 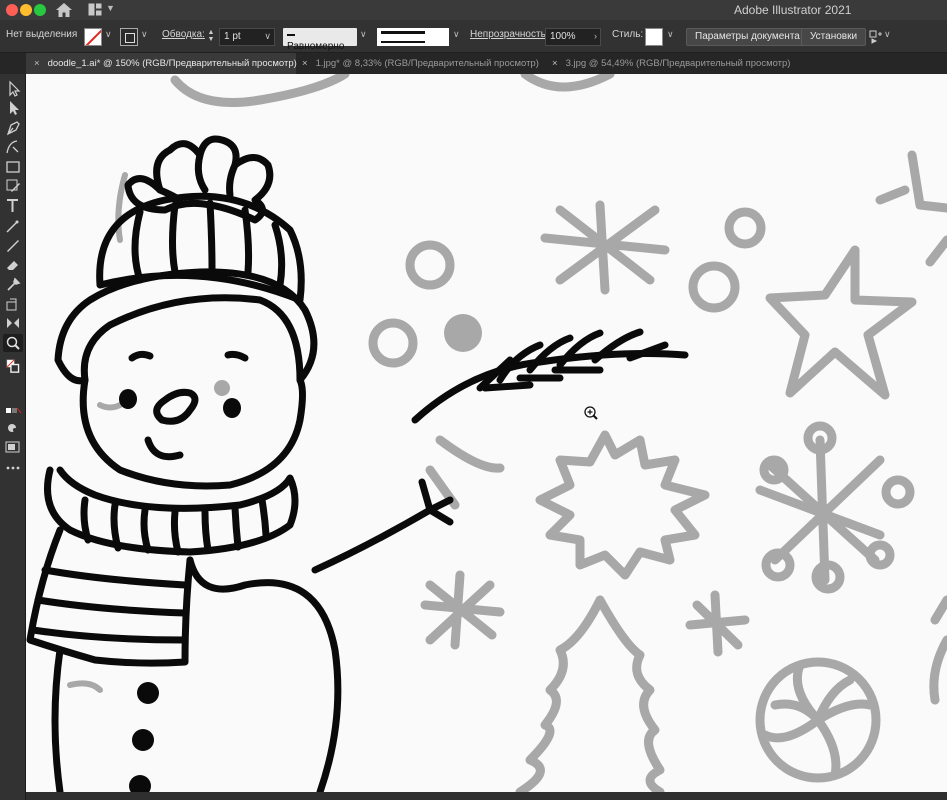 What do you see at coordinates (13, 206) in the screenshot?
I see `type-tool` at bounding box center [13, 206].